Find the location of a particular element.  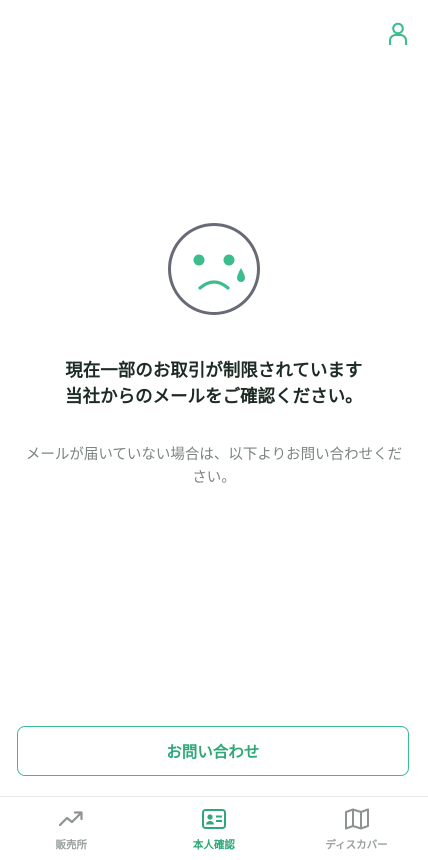

id-card-icon is located at coordinates (214, 819).